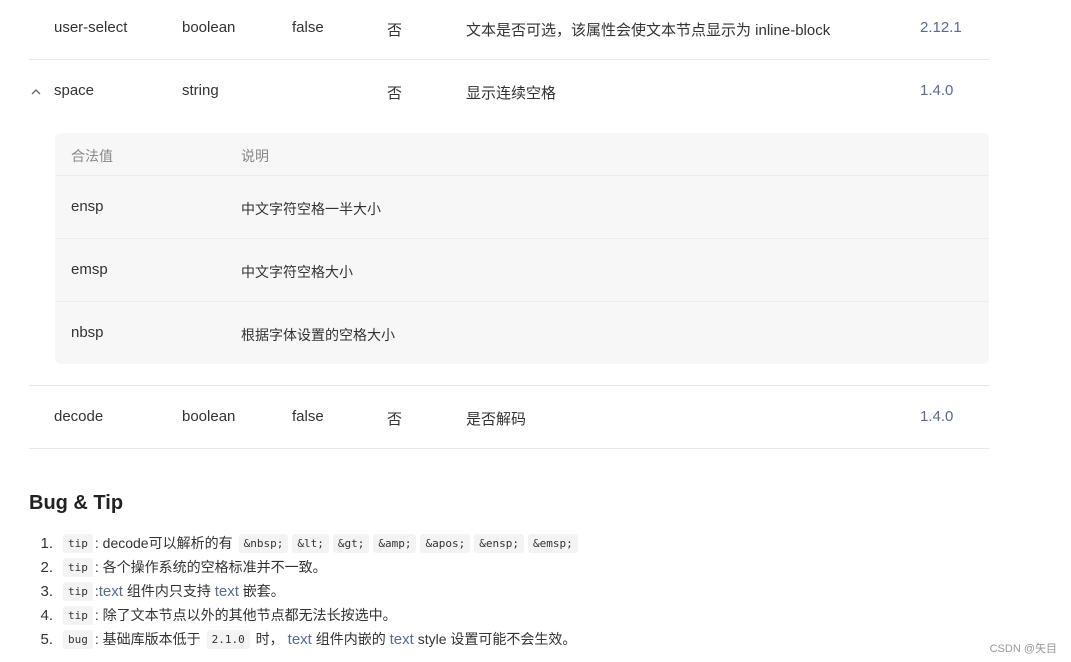  What do you see at coordinates (522, 154) in the screenshot?
I see `sub-table-header: 合法值 说明` at bounding box center [522, 154].